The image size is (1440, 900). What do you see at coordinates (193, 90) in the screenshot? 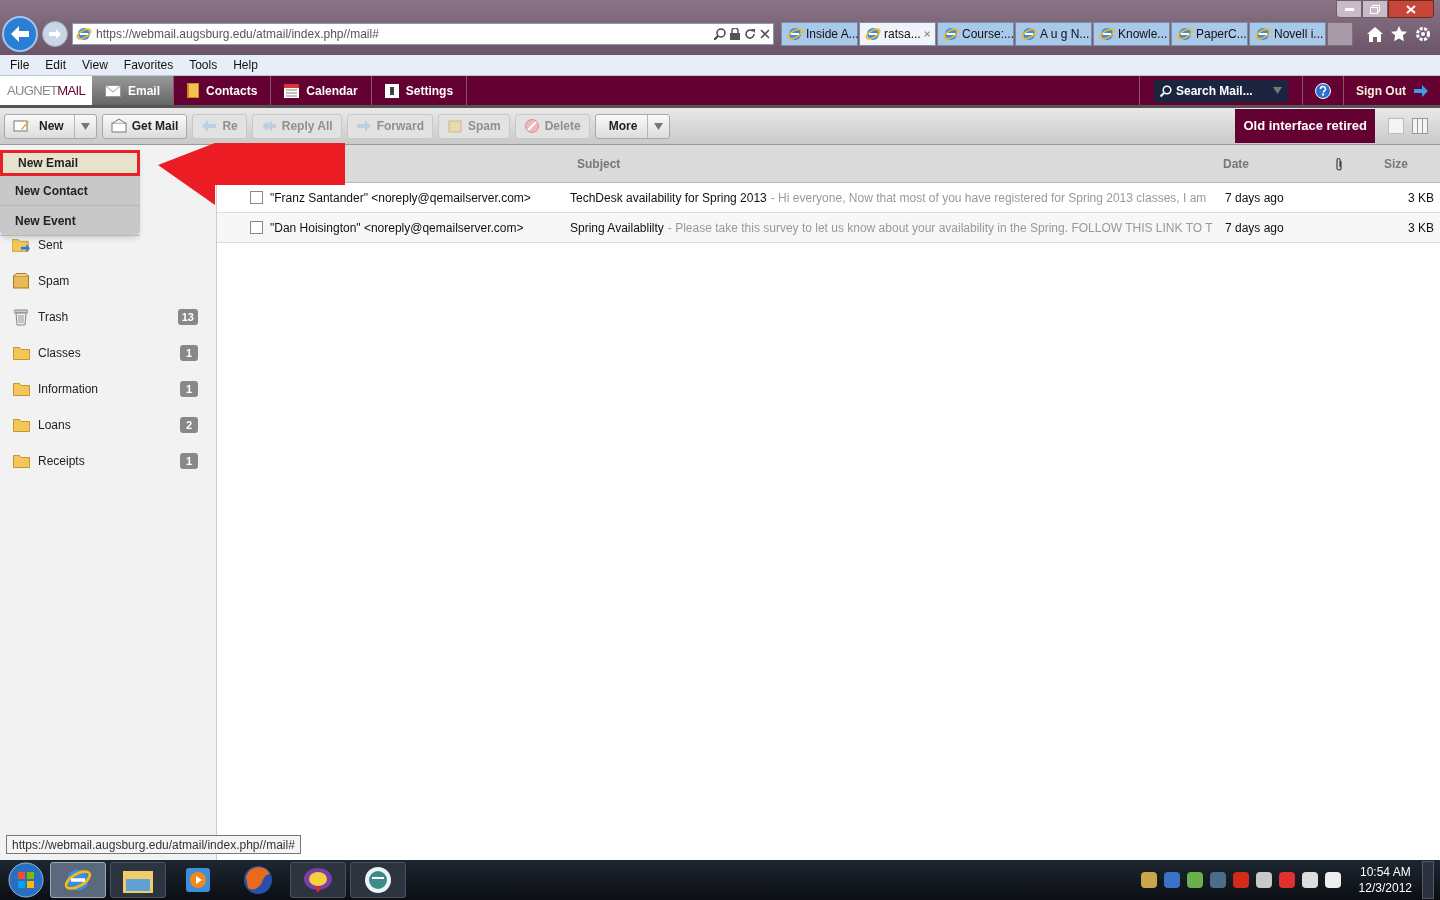
I see `book-icon` at bounding box center [193, 90].